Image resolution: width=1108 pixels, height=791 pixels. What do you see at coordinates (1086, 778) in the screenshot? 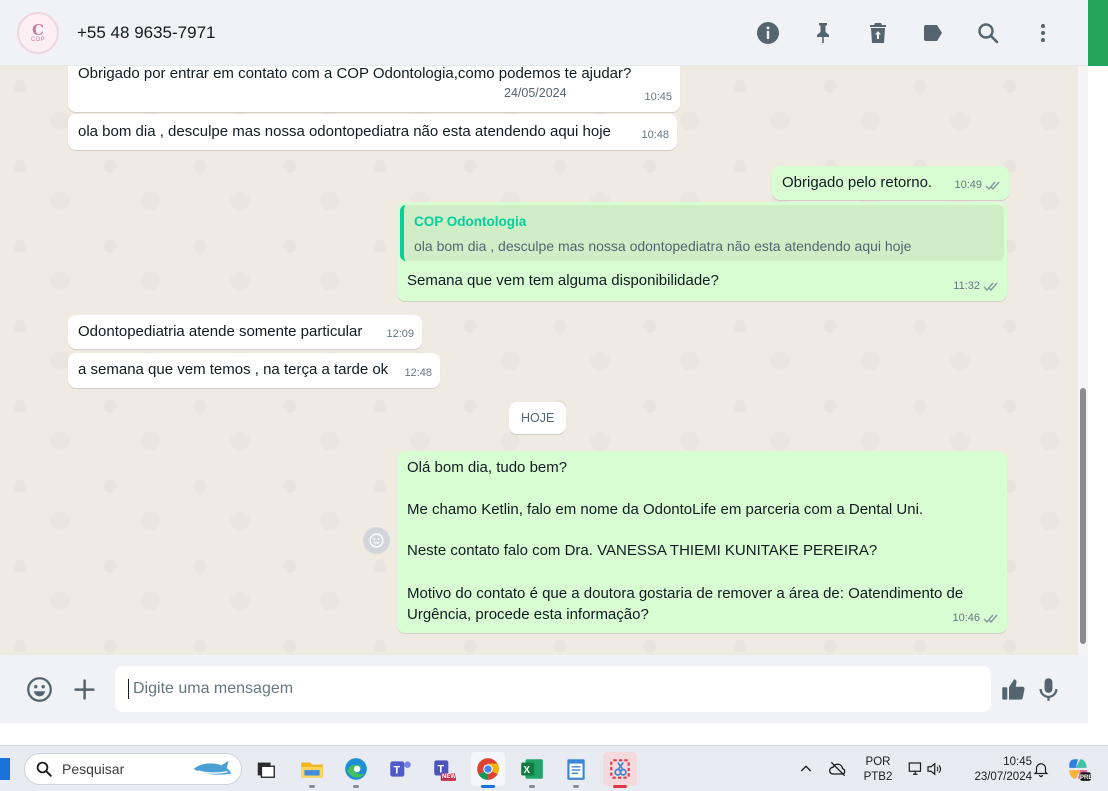
I see `copilot-badge: PRE` at bounding box center [1086, 778].